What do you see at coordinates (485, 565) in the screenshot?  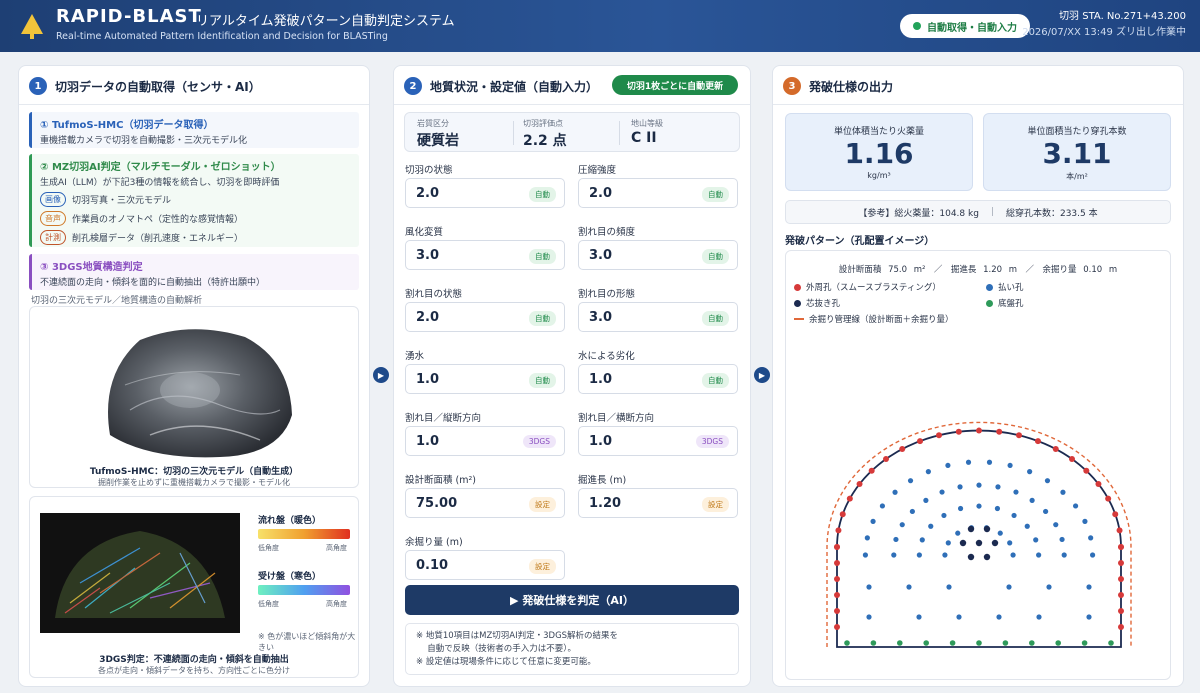 I see `field-input: 0.10 設定` at bounding box center [485, 565].